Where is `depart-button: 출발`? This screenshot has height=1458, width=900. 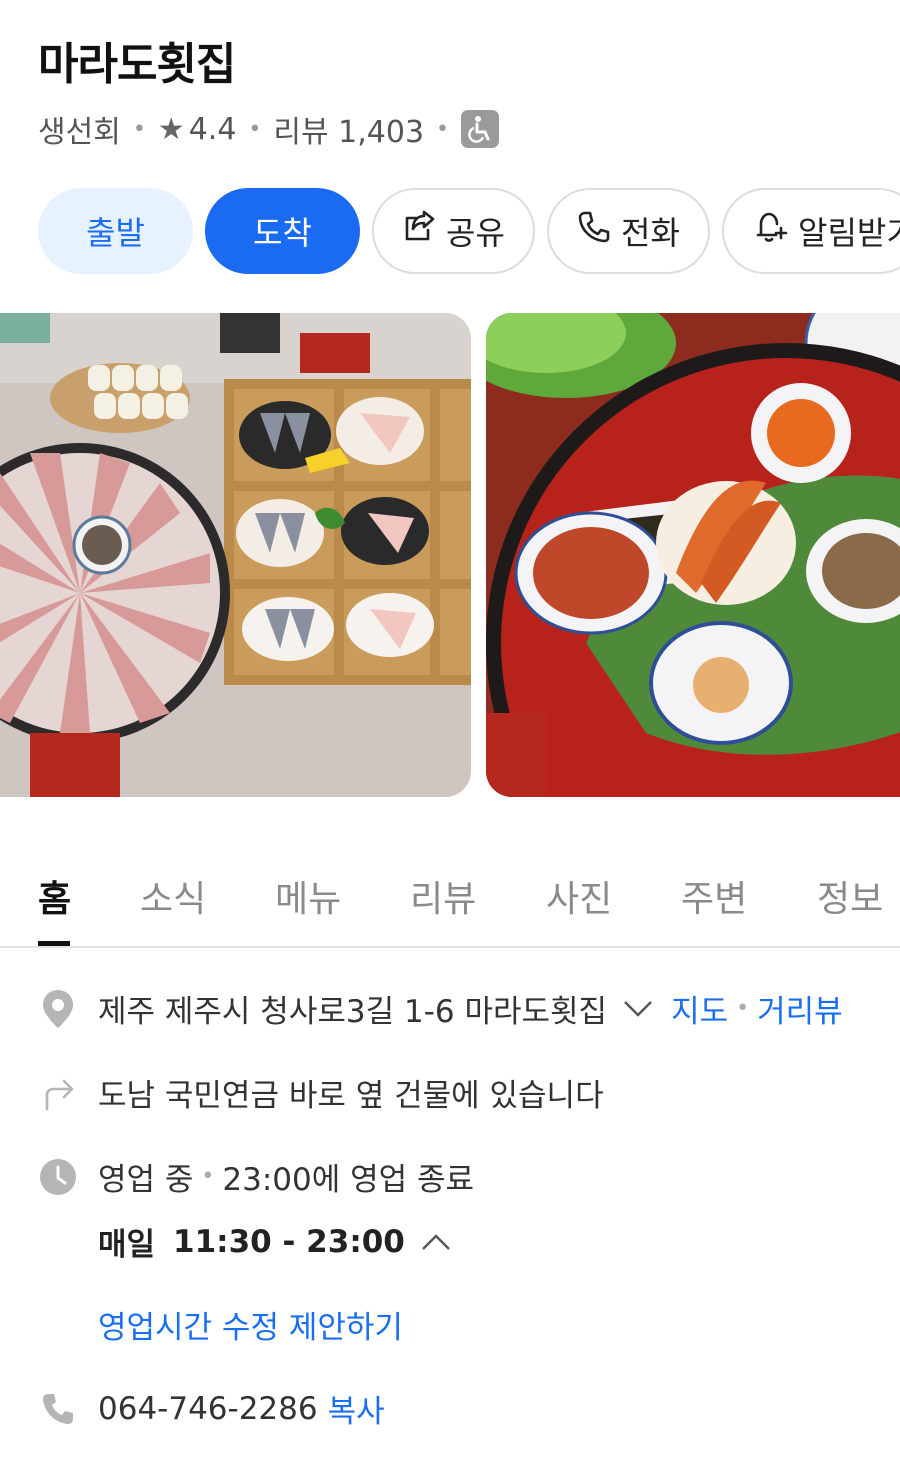
depart-button: 출발 is located at coordinates (115, 231).